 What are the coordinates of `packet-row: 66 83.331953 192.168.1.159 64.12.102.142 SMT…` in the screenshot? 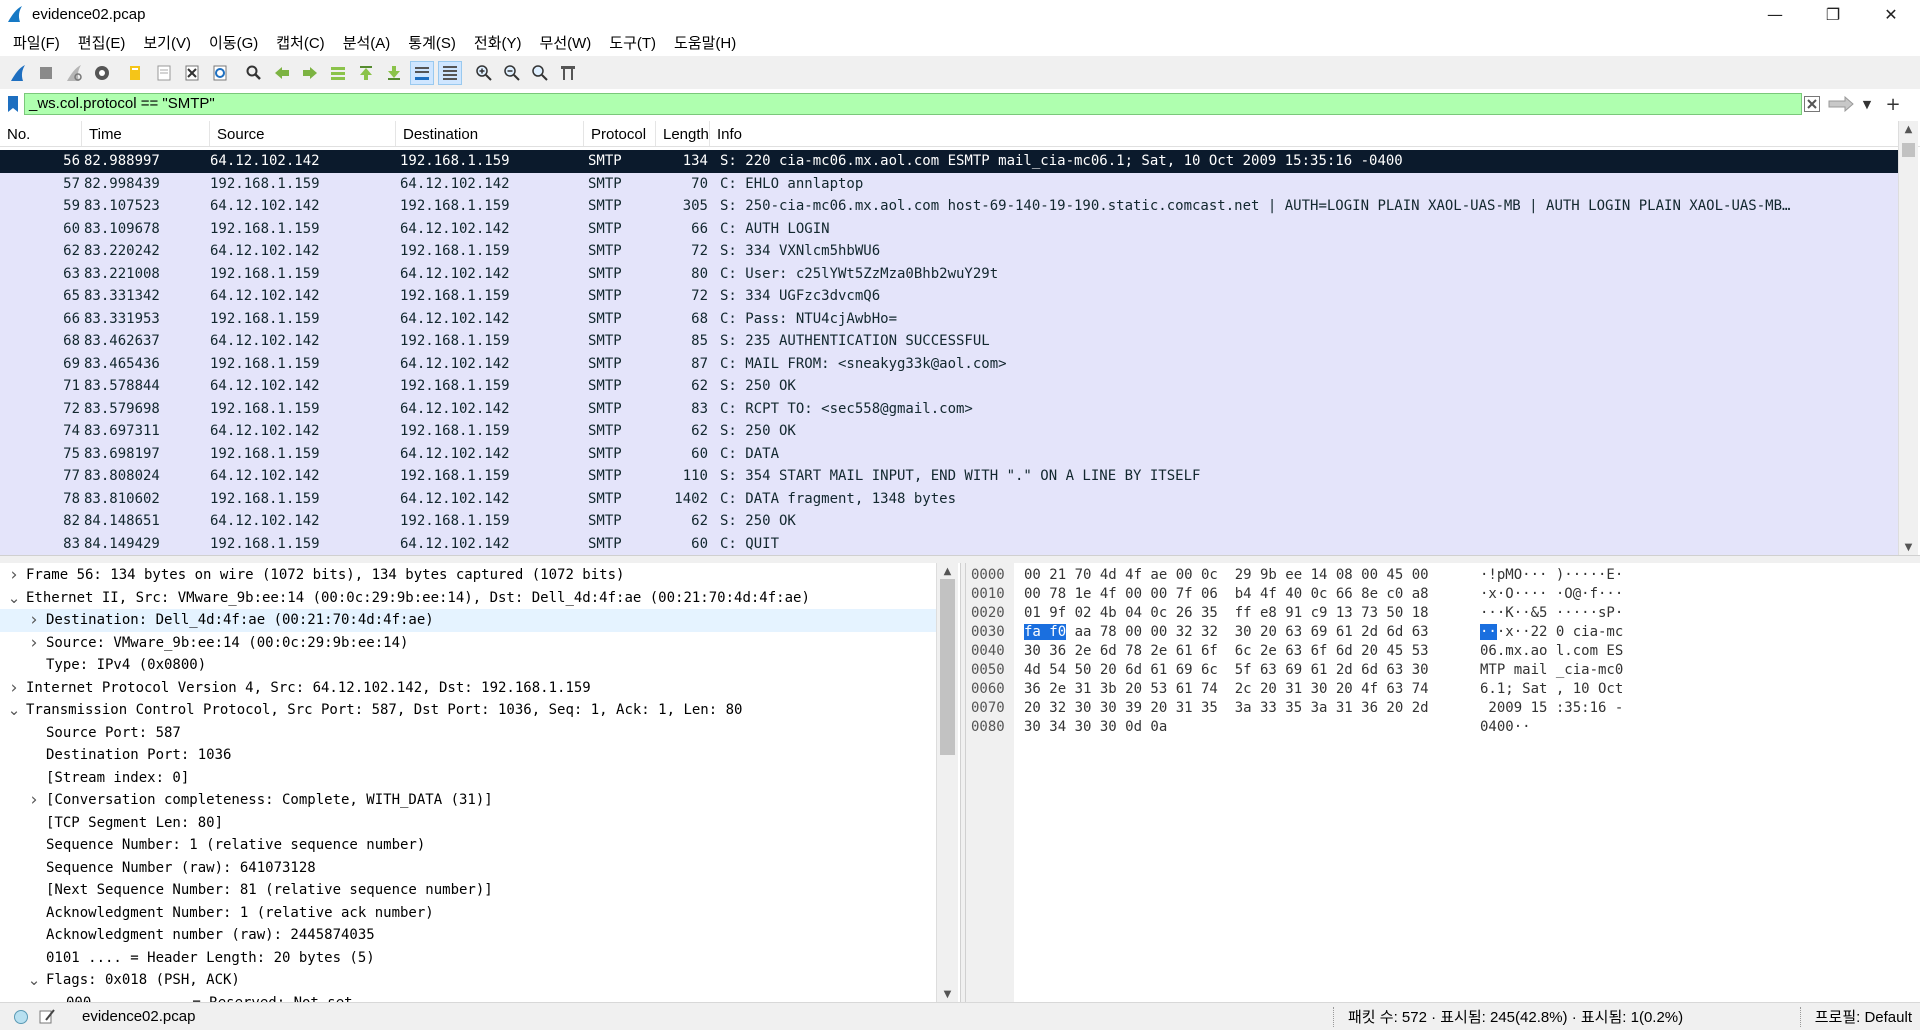 It's located at (949, 318).